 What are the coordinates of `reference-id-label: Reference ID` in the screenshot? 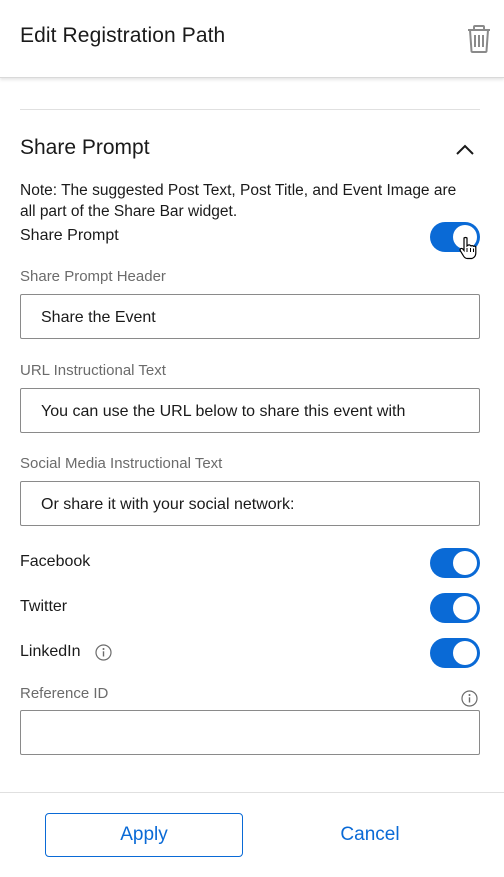 It's located at (64, 693).